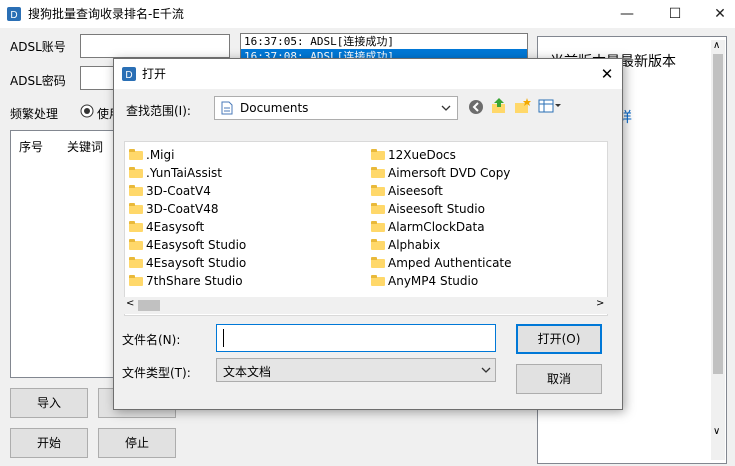 Image resolution: width=735 pixels, height=466 pixels. I want to click on folder-item: .YunTaiAssist, so click(175, 173).